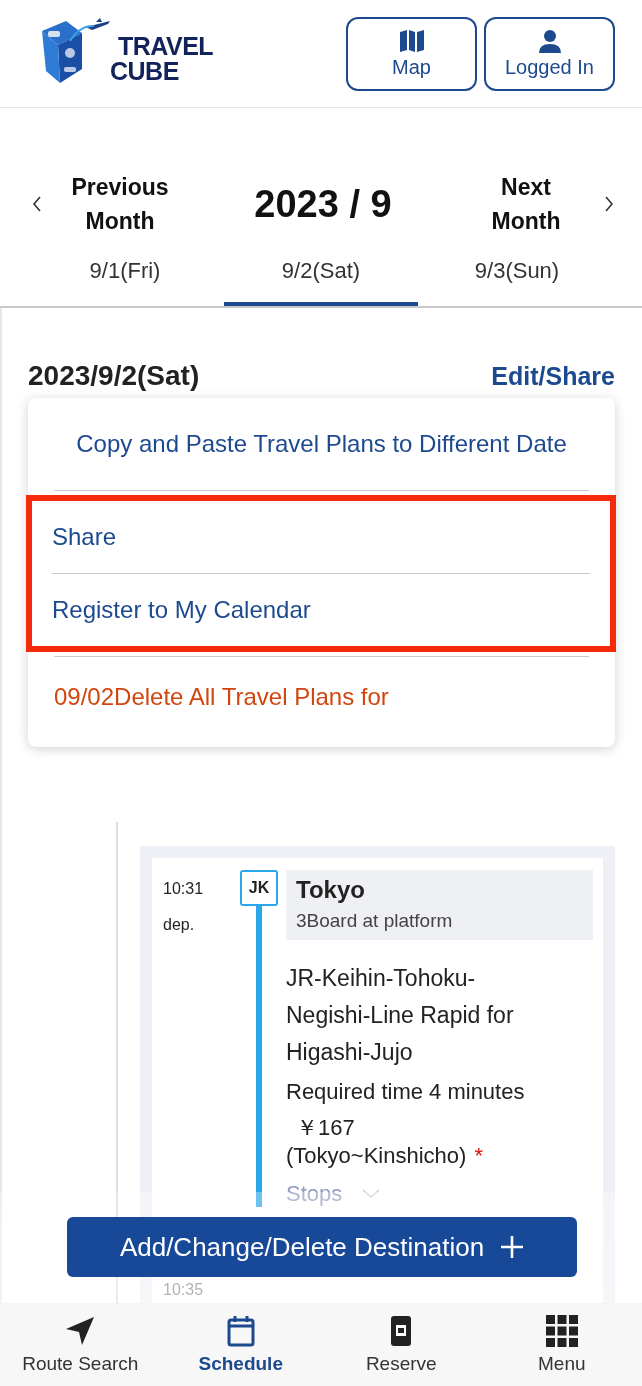 The width and height of the screenshot is (642, 1386). What do you see at coordinates (371, 1194) in the screenshot?
I see `chevron-down-icon` at bounding box center [371, 1194].